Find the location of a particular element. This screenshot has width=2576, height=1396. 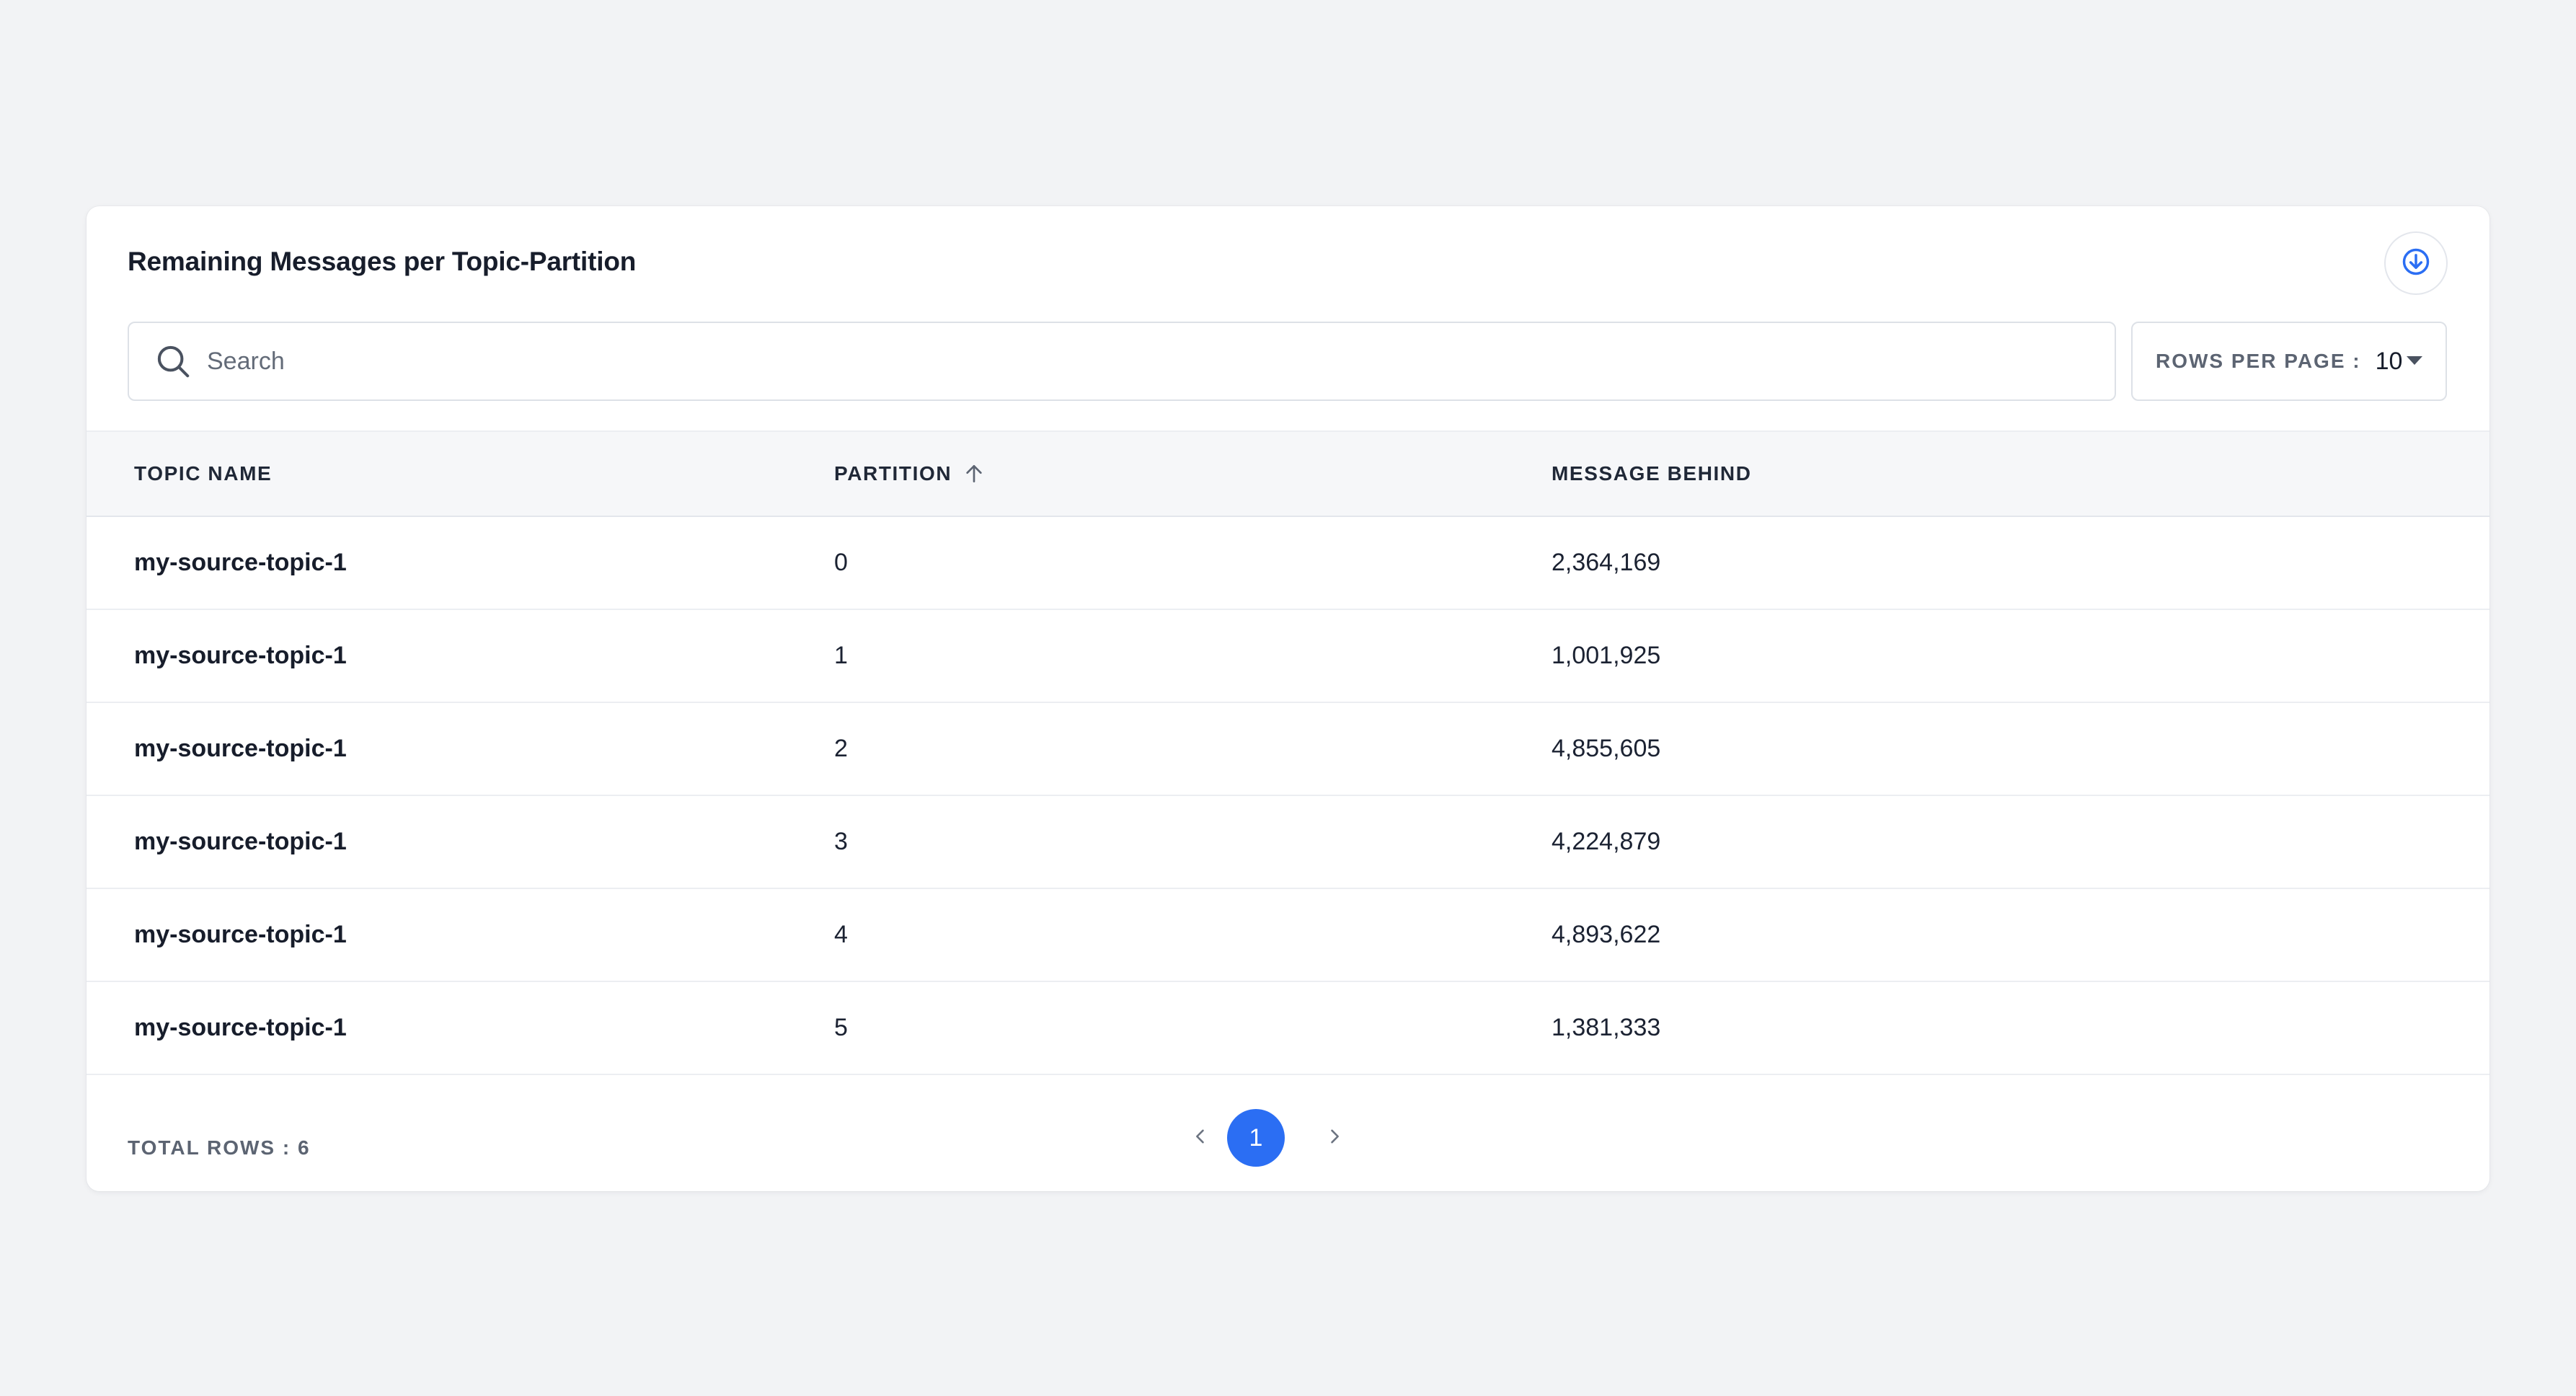

cell-message-behind: 4,893,622 is located at coordinates (1606, 934).